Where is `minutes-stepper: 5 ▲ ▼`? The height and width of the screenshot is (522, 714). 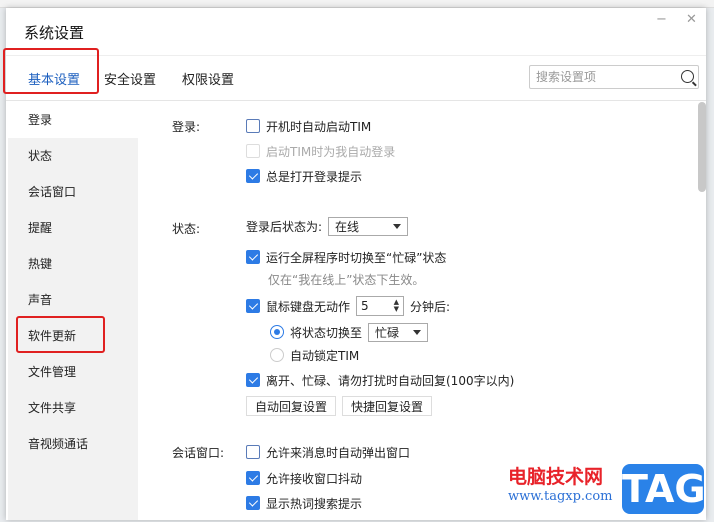
minutes-stepper: 5 ▲ ▼ is located at coordinates (380, 306).